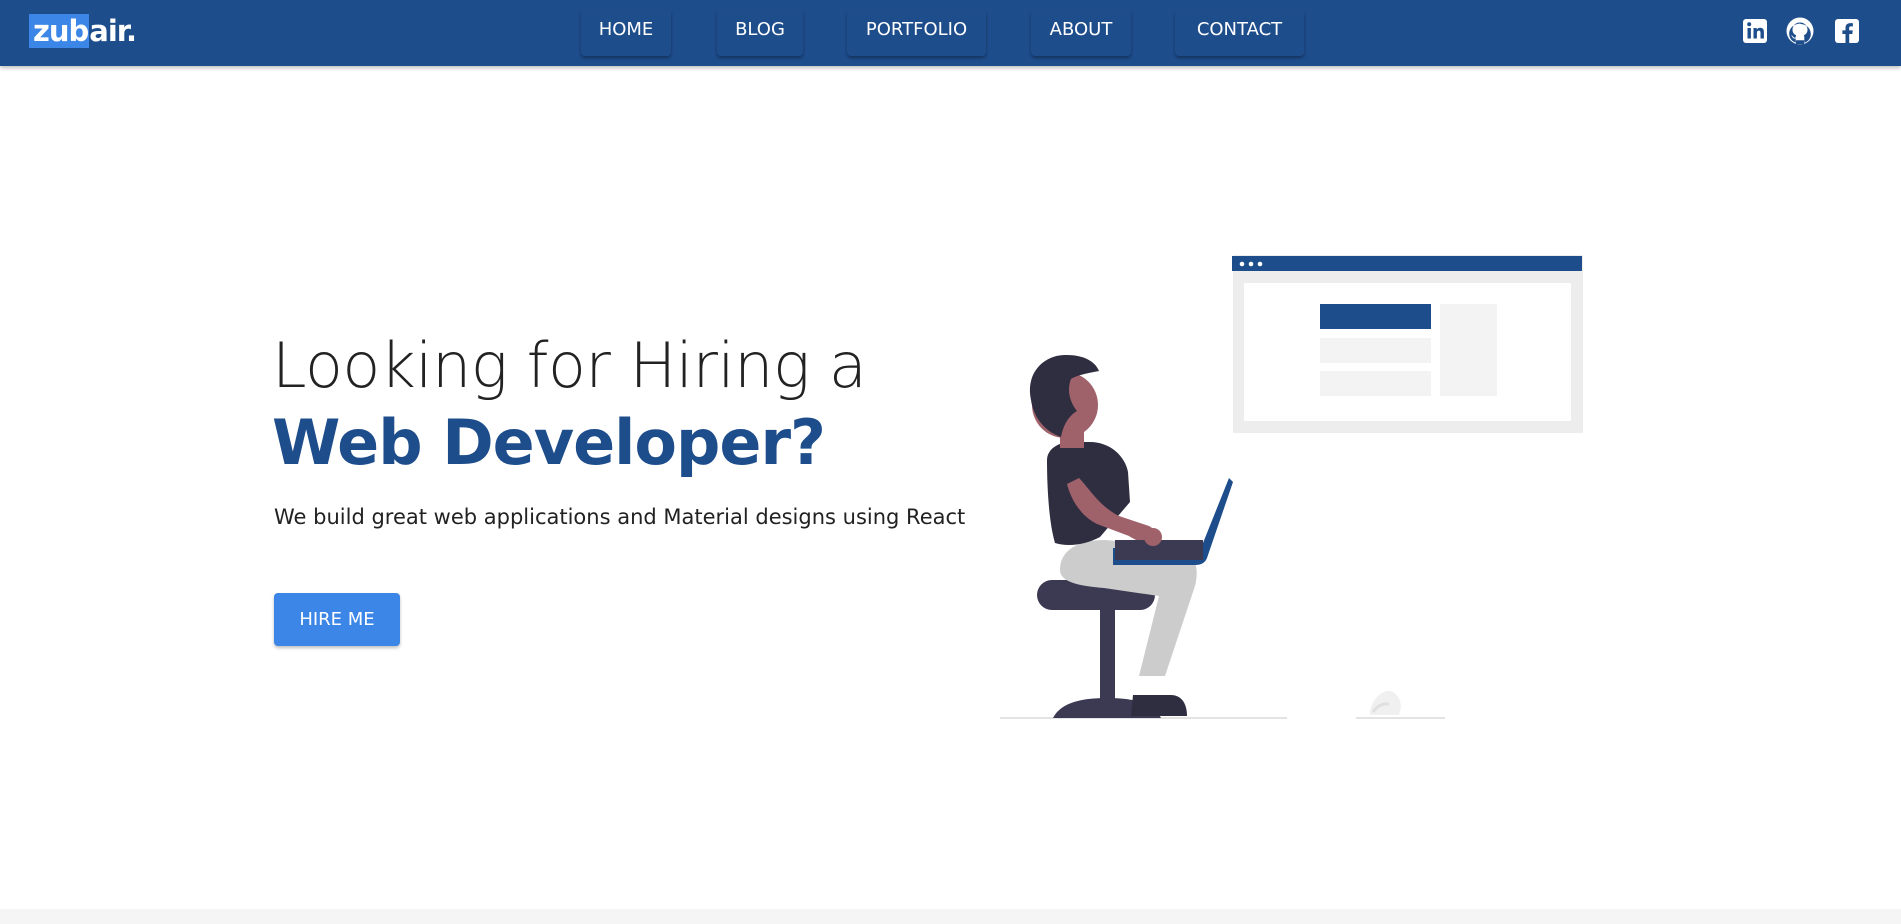  What do you see at coordinates (1847, 31) in the screenshot?
I see `facebook-icon` at bounding box center [1847, 31].